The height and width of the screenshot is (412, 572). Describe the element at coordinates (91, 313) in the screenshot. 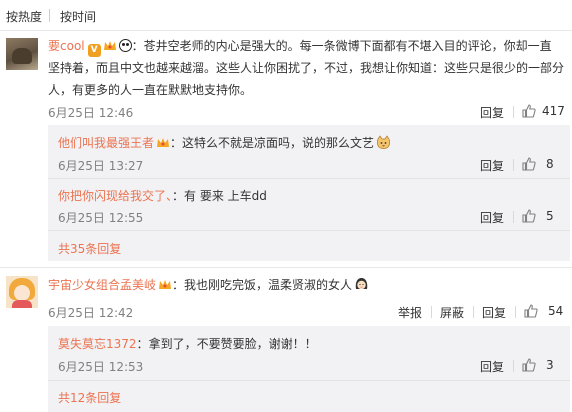

I see `timestamp: 6月25日 12:42` at that location.